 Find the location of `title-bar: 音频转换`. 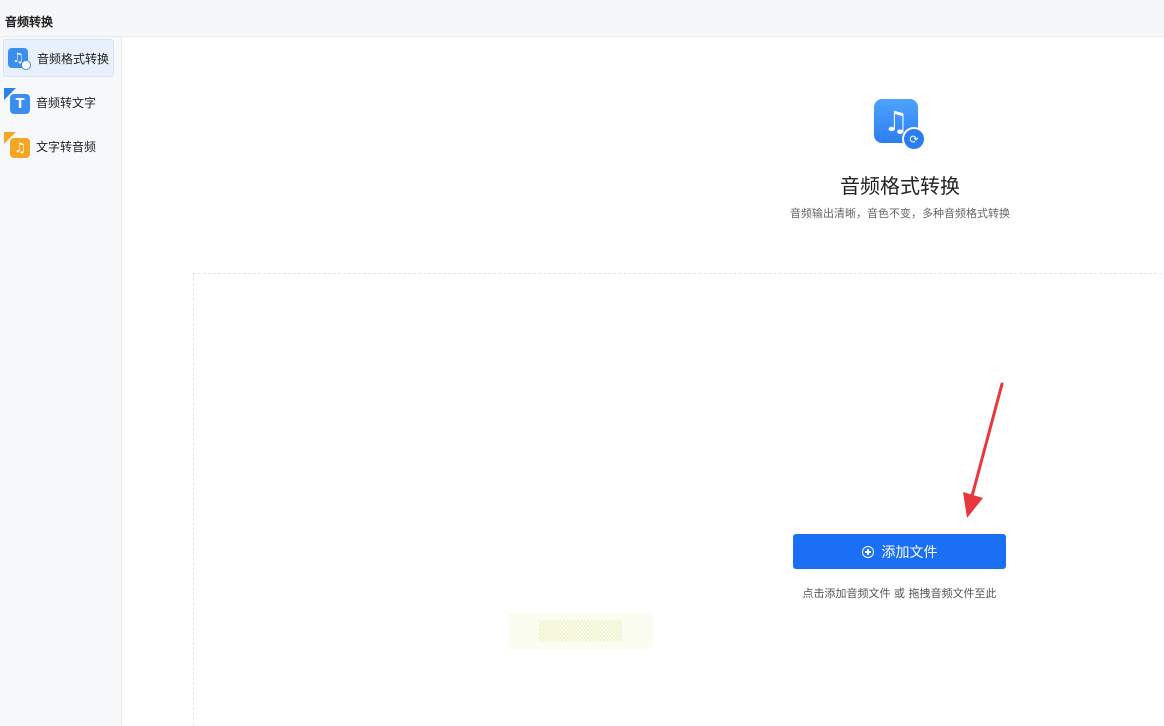

title-bar: 音频转换 is located at coordinates (582, 18).